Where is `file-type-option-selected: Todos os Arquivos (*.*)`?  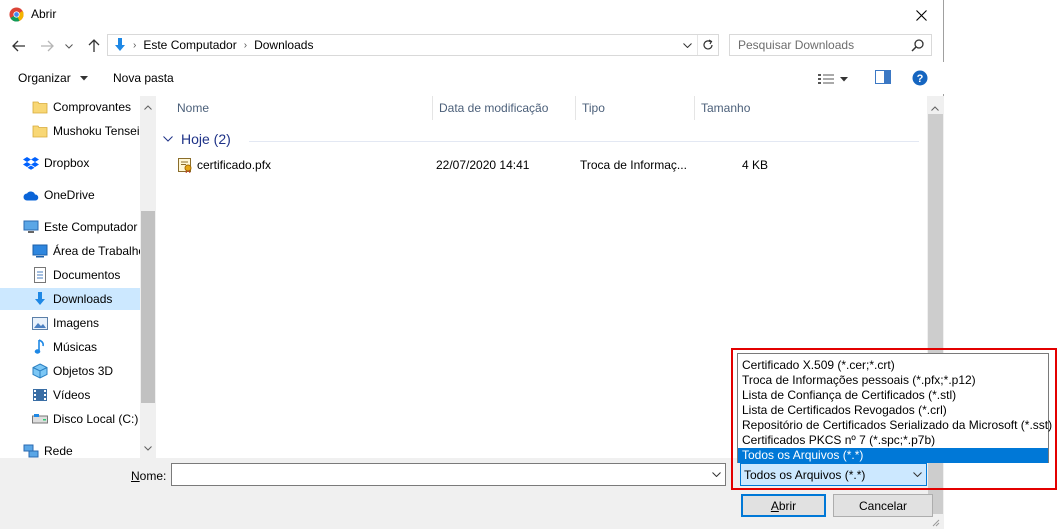 file-type-option-selected: Todos os Arquivos (*.*) is located at coordinates (893, 455).